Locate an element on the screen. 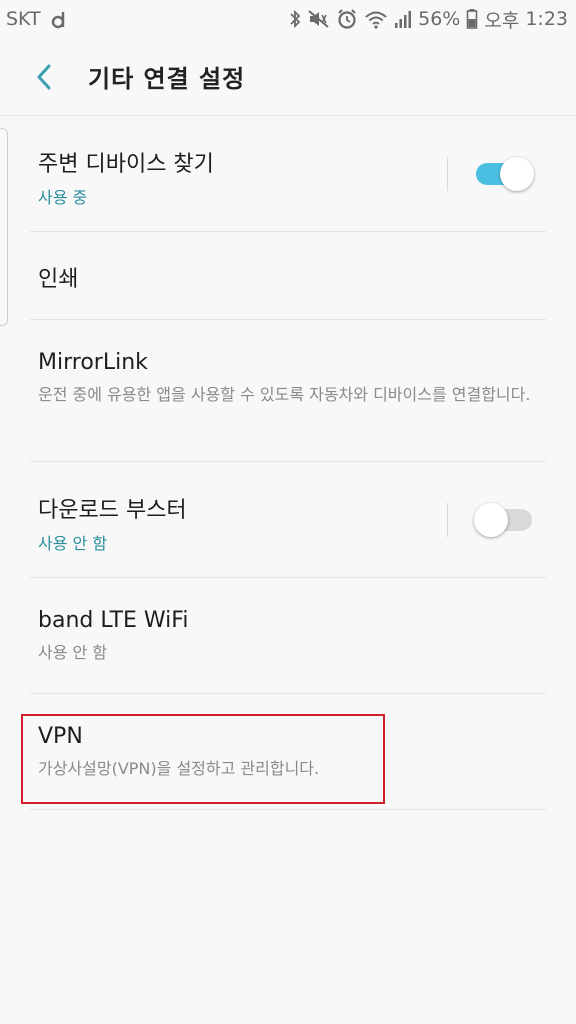  wifi-icon is located at coordinates (376, 19).